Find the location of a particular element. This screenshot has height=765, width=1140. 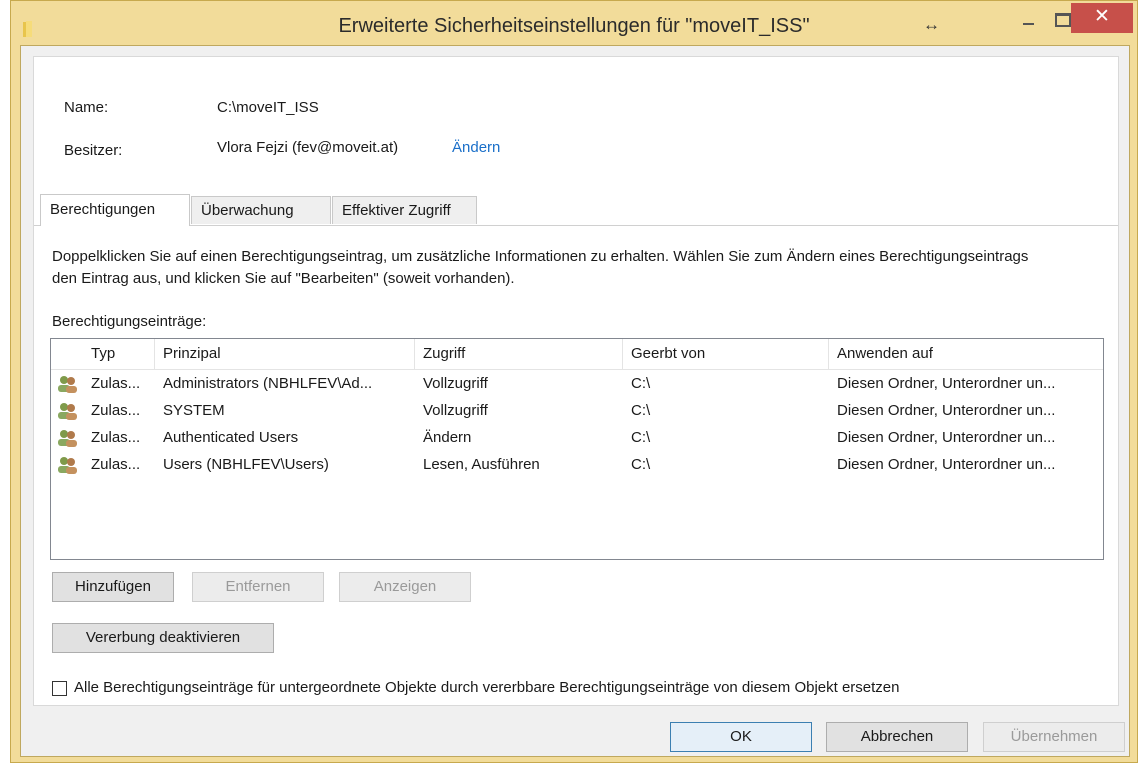

tab-permissions: Berechtigungen is located at coordinates (115, 210).